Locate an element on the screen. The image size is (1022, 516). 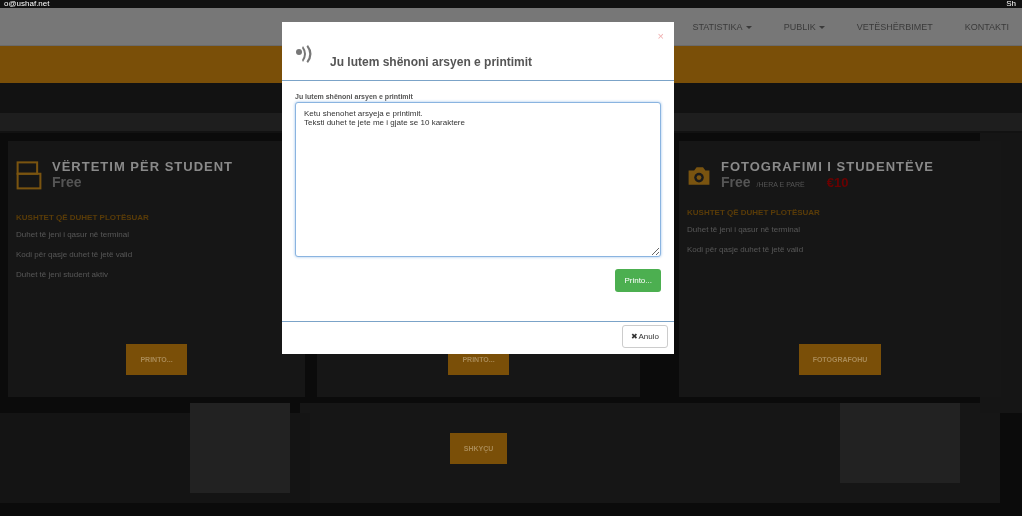
camera-icon is located at coordinates (699, 176).